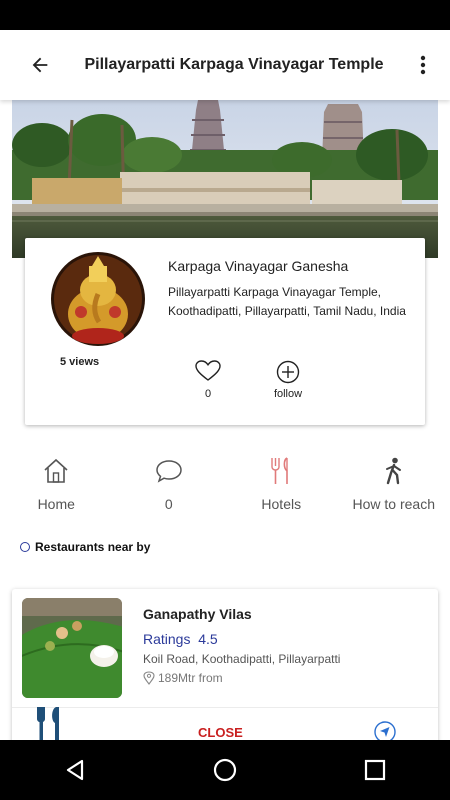 Image resolution: width=450 pixels, height=800 pixels. Describe the element at coordinates (168, 471) in the screenshot. I see `comment-icon` at that location.